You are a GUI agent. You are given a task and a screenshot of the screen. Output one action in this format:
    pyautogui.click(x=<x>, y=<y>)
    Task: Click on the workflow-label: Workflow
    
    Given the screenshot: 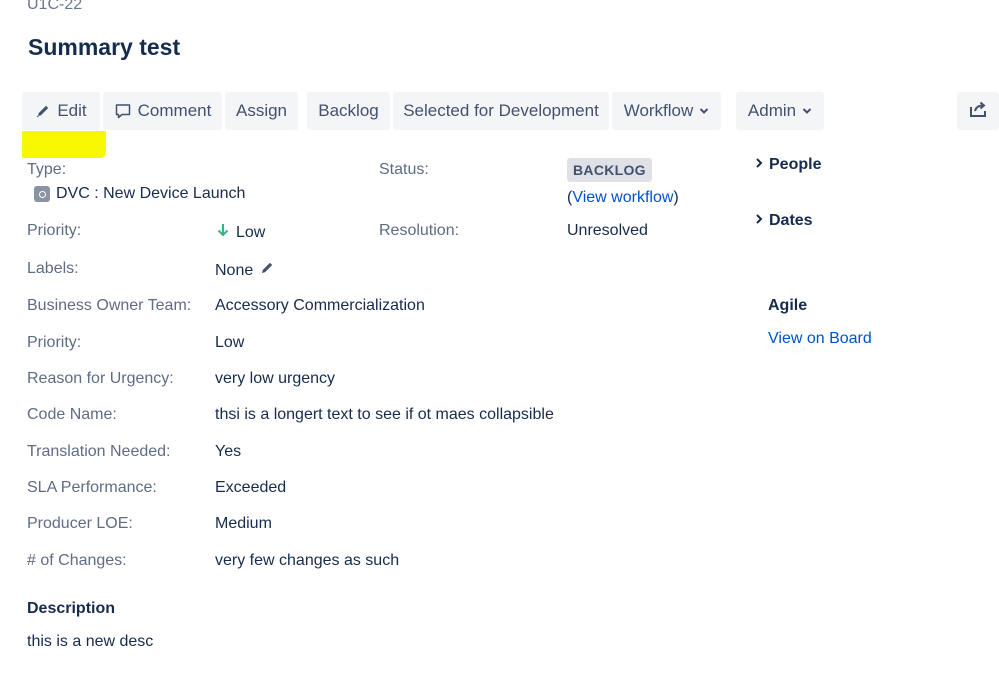 What is the action you would take?
    pyautogui.click(x=658, y=110)
    